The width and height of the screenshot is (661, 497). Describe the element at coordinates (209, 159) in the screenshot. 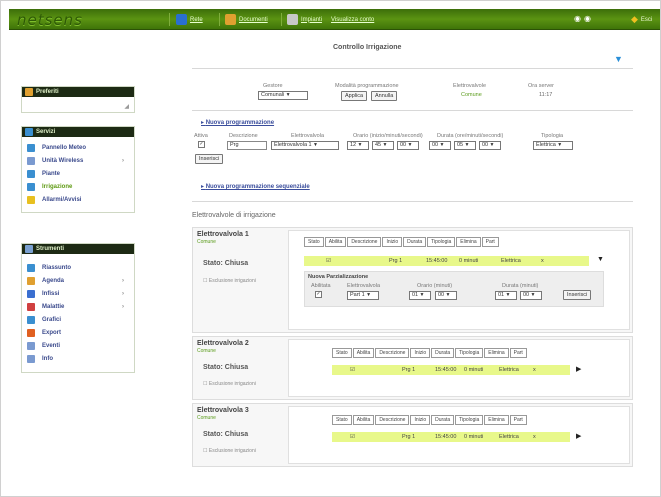

I see `insert-button: Inserisci` at that location.